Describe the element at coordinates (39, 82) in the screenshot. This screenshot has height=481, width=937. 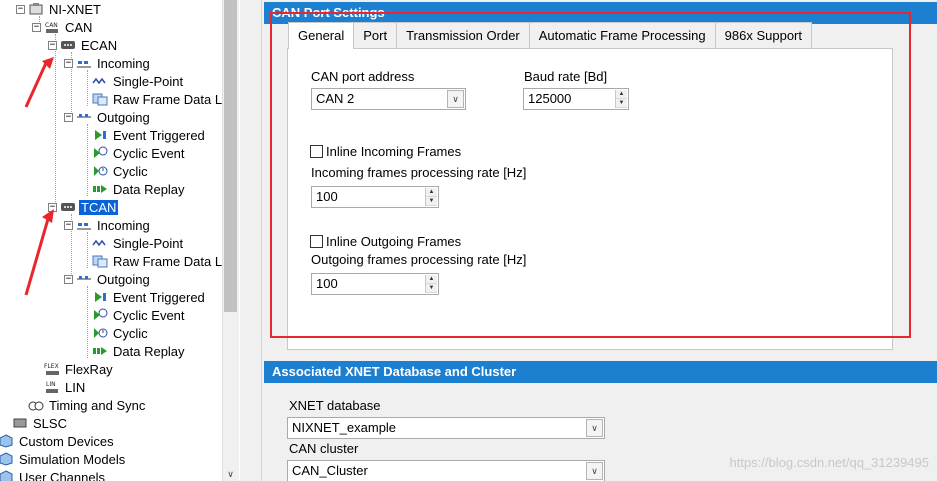
I see `annotation-arrow` at that location.